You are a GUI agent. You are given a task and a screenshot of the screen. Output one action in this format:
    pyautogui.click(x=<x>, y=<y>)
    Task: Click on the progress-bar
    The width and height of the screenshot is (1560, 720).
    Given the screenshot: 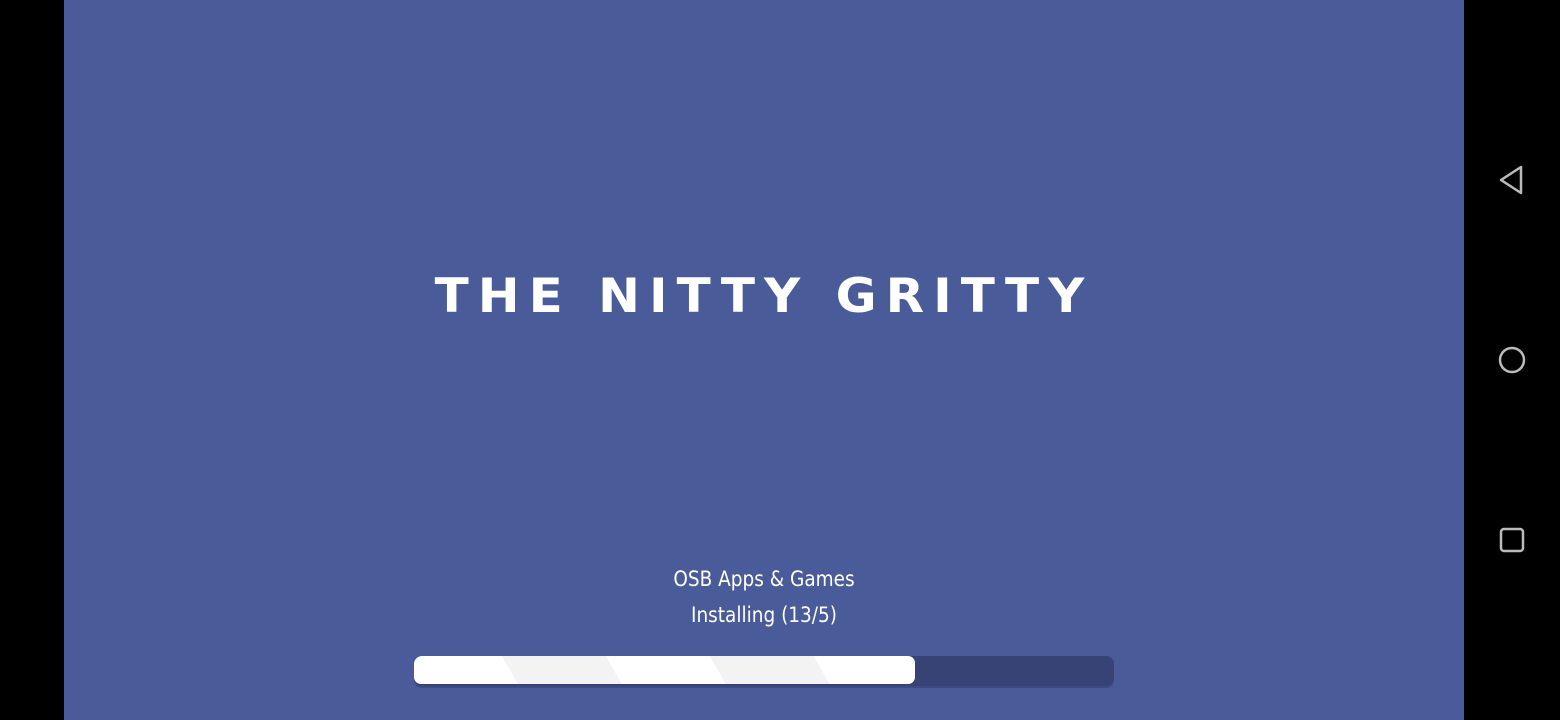 What is the action you would take?
    pyautogui.click(x=764, y=671)
    